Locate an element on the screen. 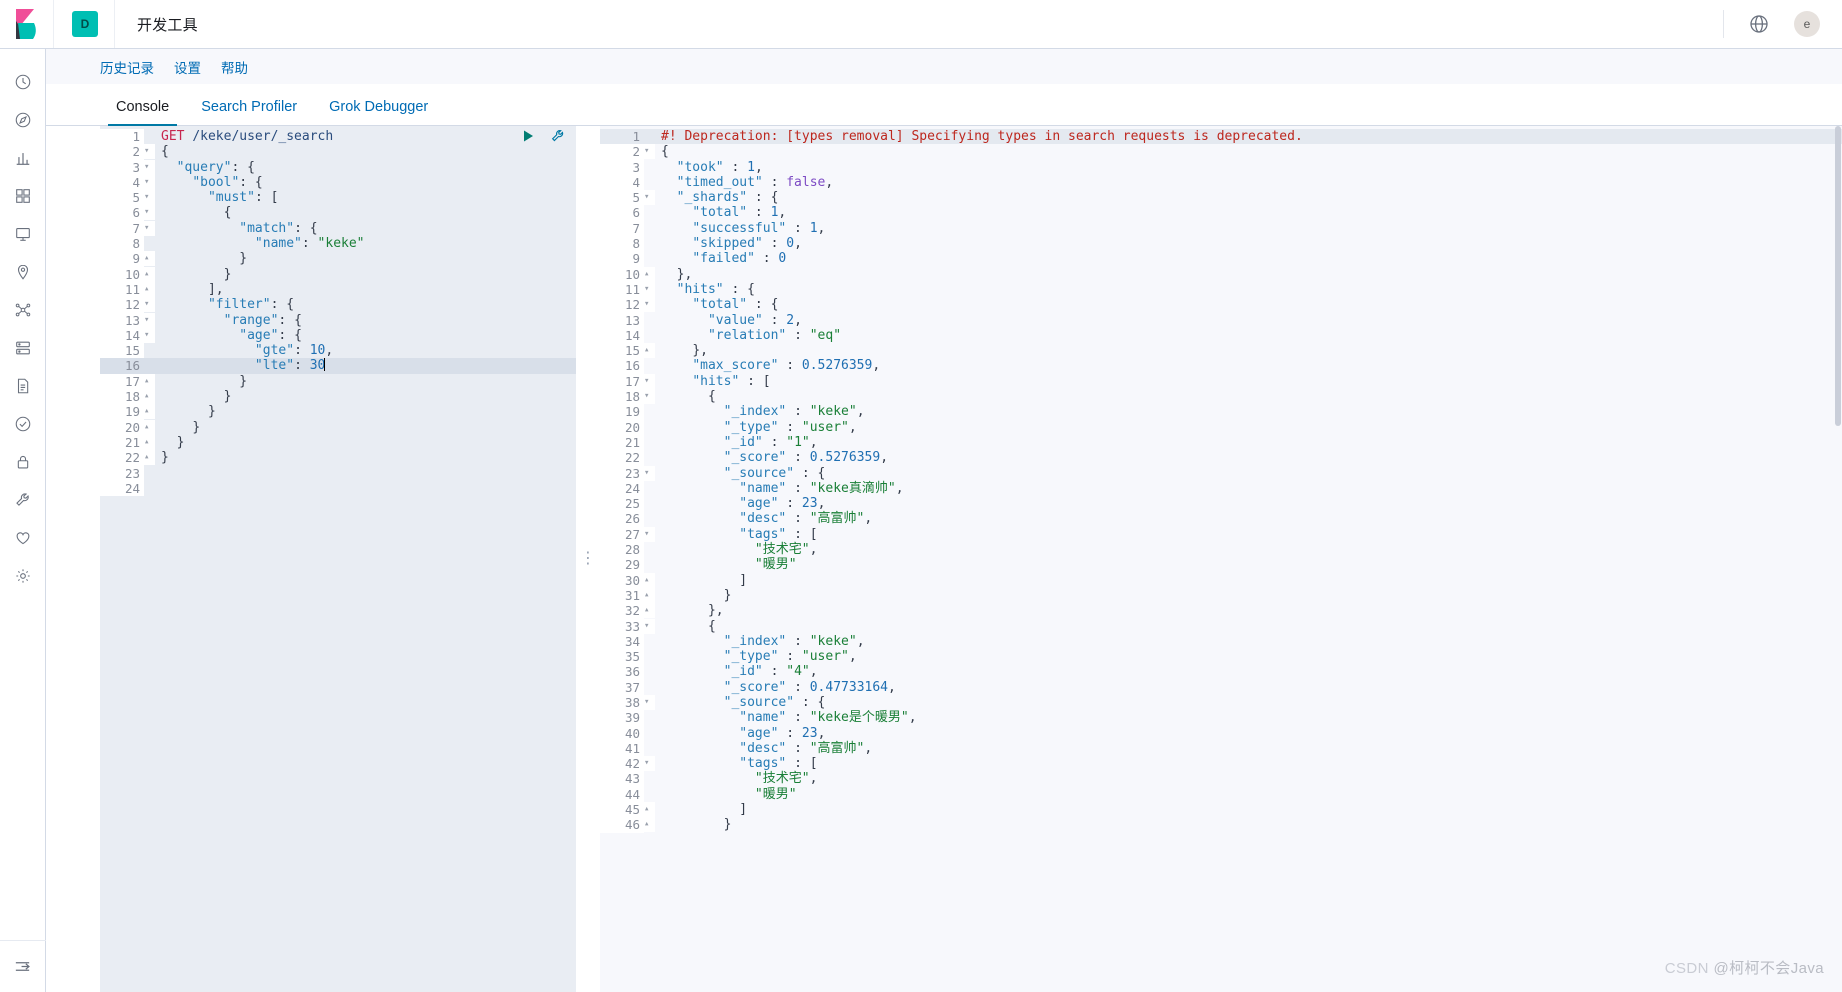  sidebar-item-monitoring is located at coordinates (23, 538).